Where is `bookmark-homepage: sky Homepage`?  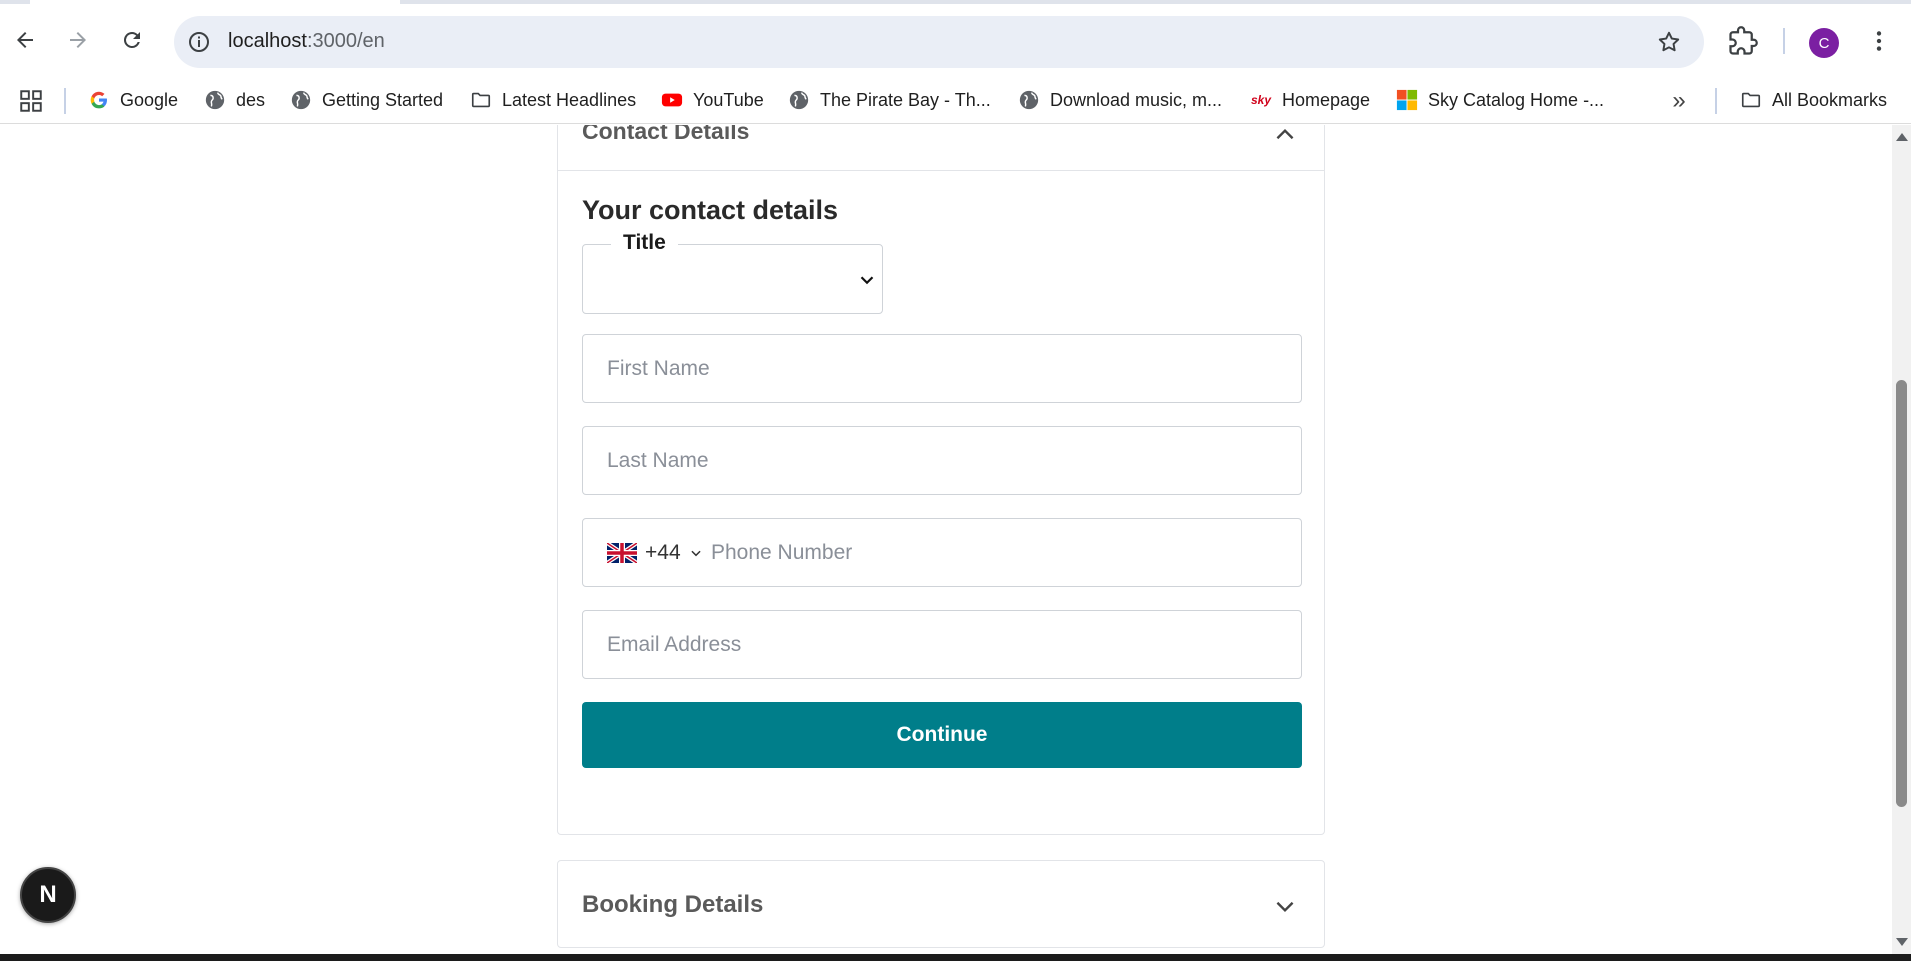 bookmark-homepage: sky Homepage is located at coordinates (1310, 100).